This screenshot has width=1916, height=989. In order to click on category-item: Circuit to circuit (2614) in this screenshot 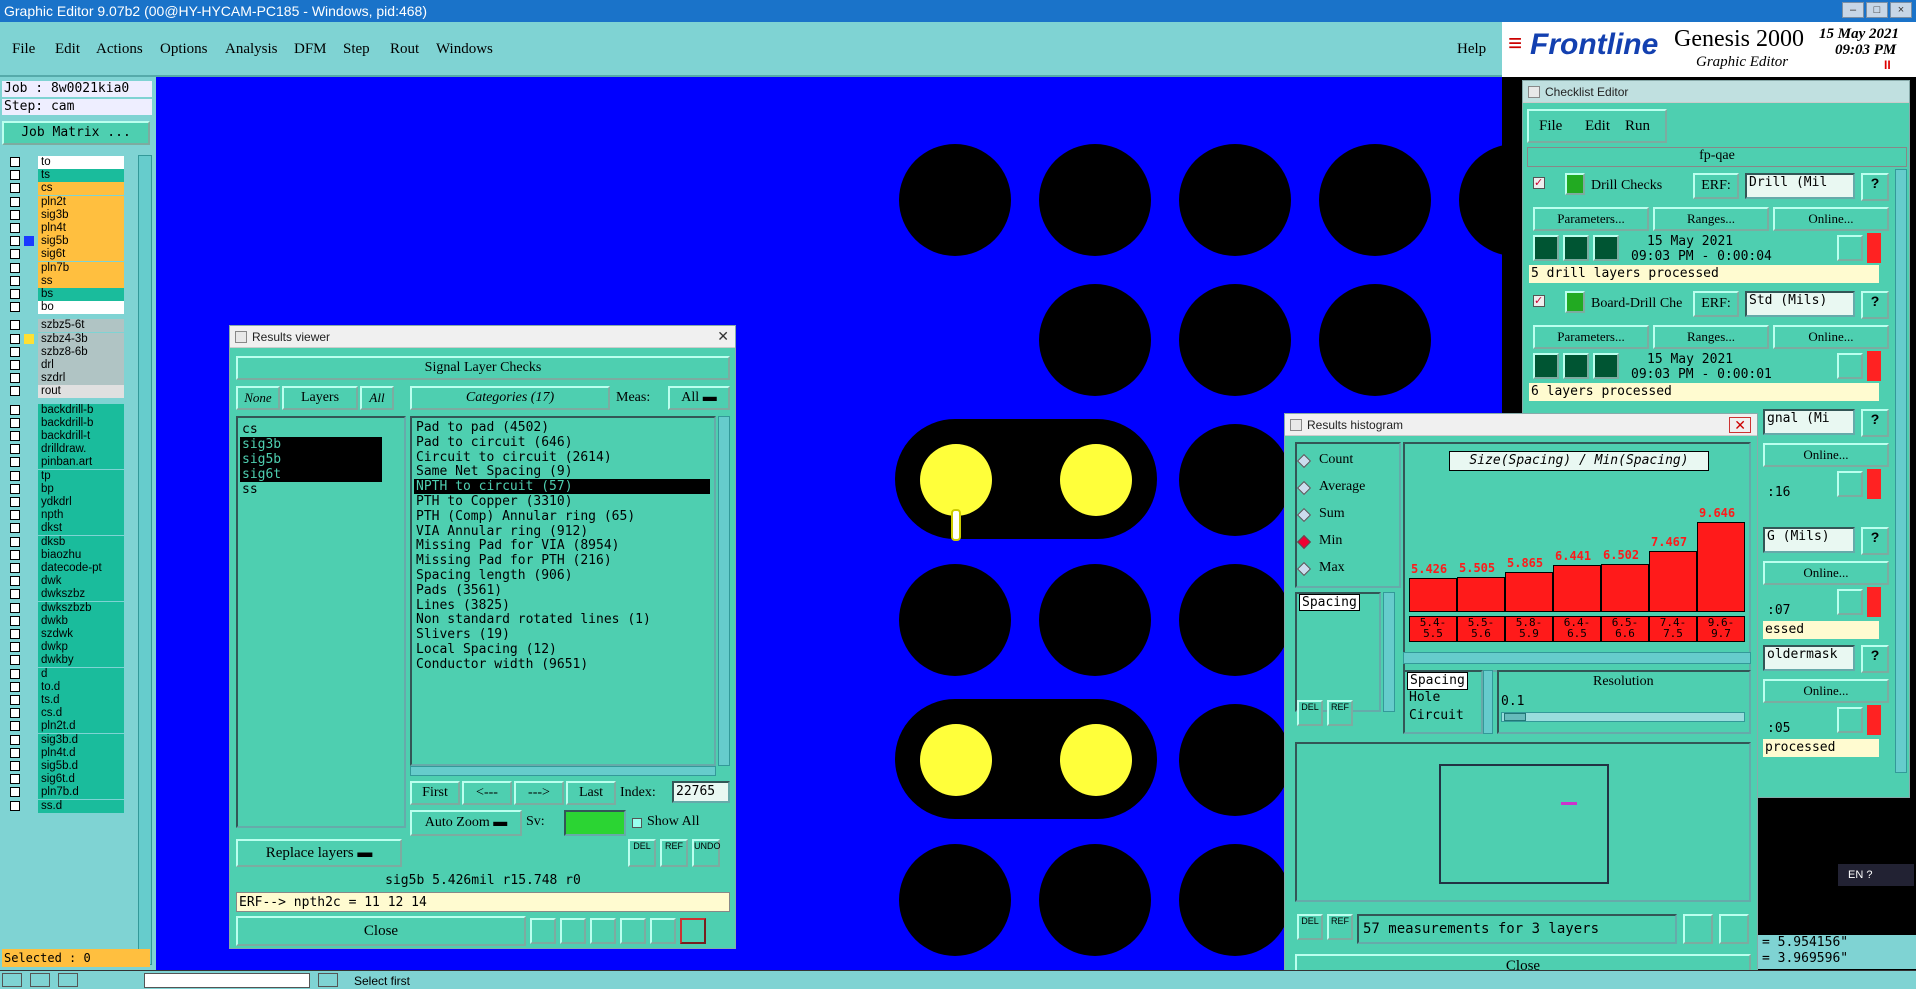, I will do `click(562, 457)`.